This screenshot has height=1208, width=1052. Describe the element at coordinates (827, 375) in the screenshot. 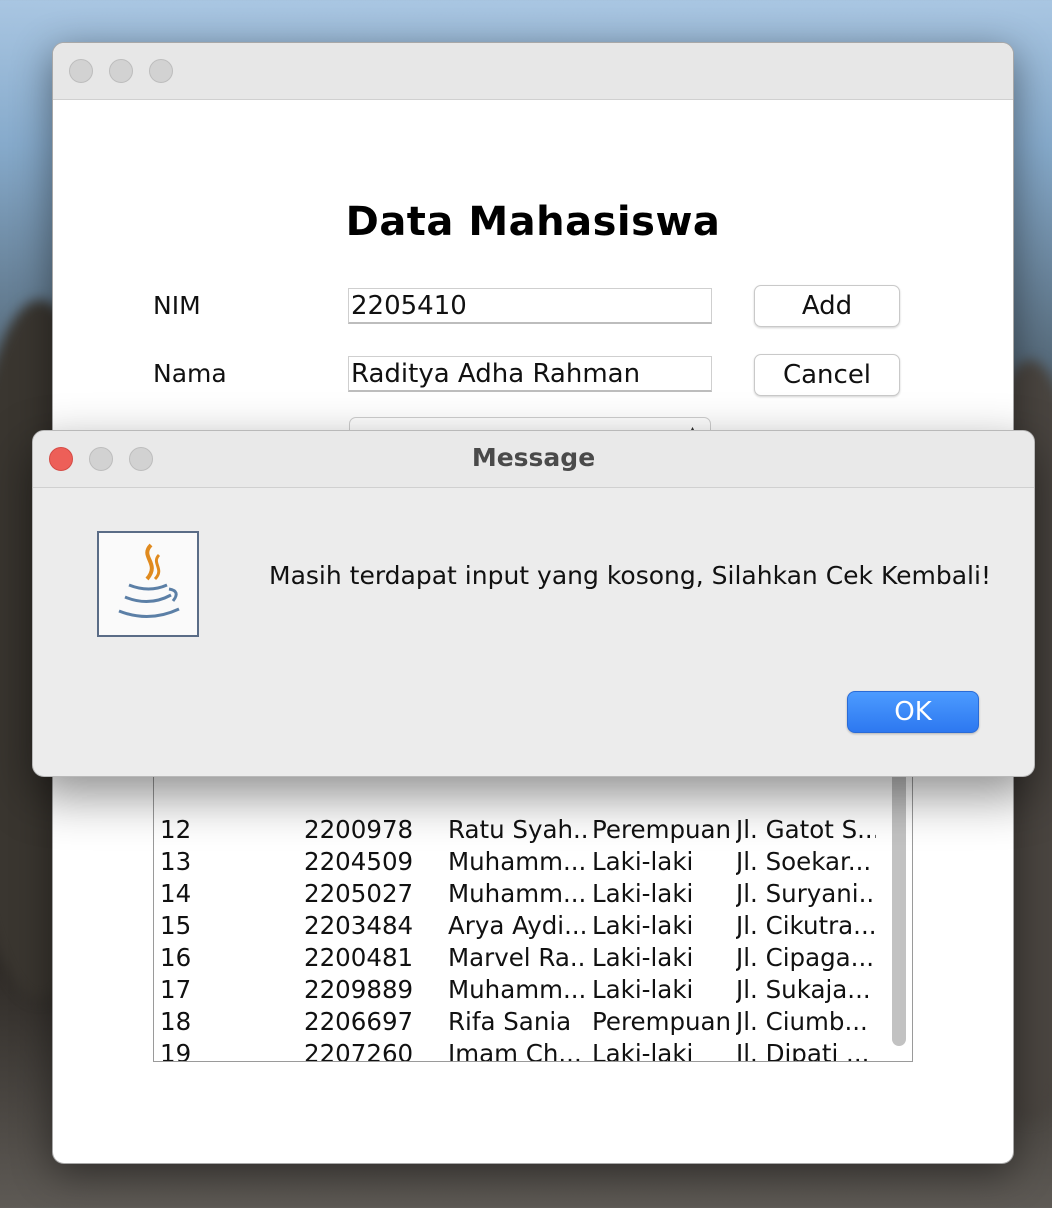

I see `cancel-button: Cancel` at that location.